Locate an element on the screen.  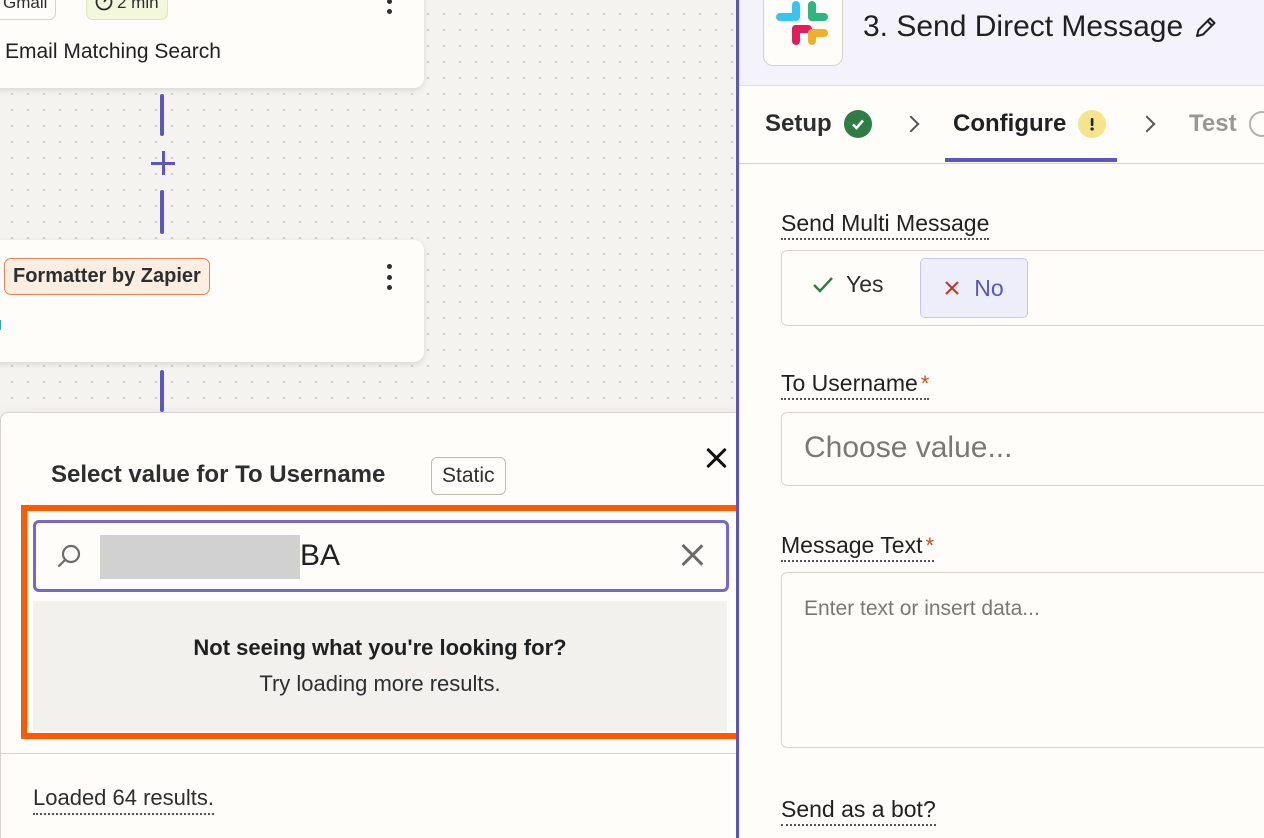
tab-setup: Setup is located at coordinates (818, 124).